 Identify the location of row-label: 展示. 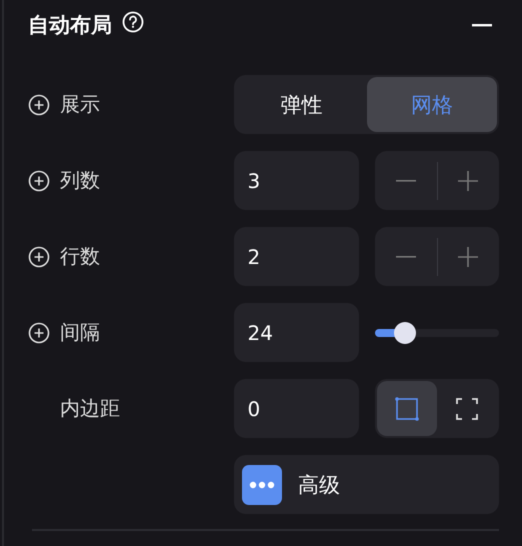
(80, 104).